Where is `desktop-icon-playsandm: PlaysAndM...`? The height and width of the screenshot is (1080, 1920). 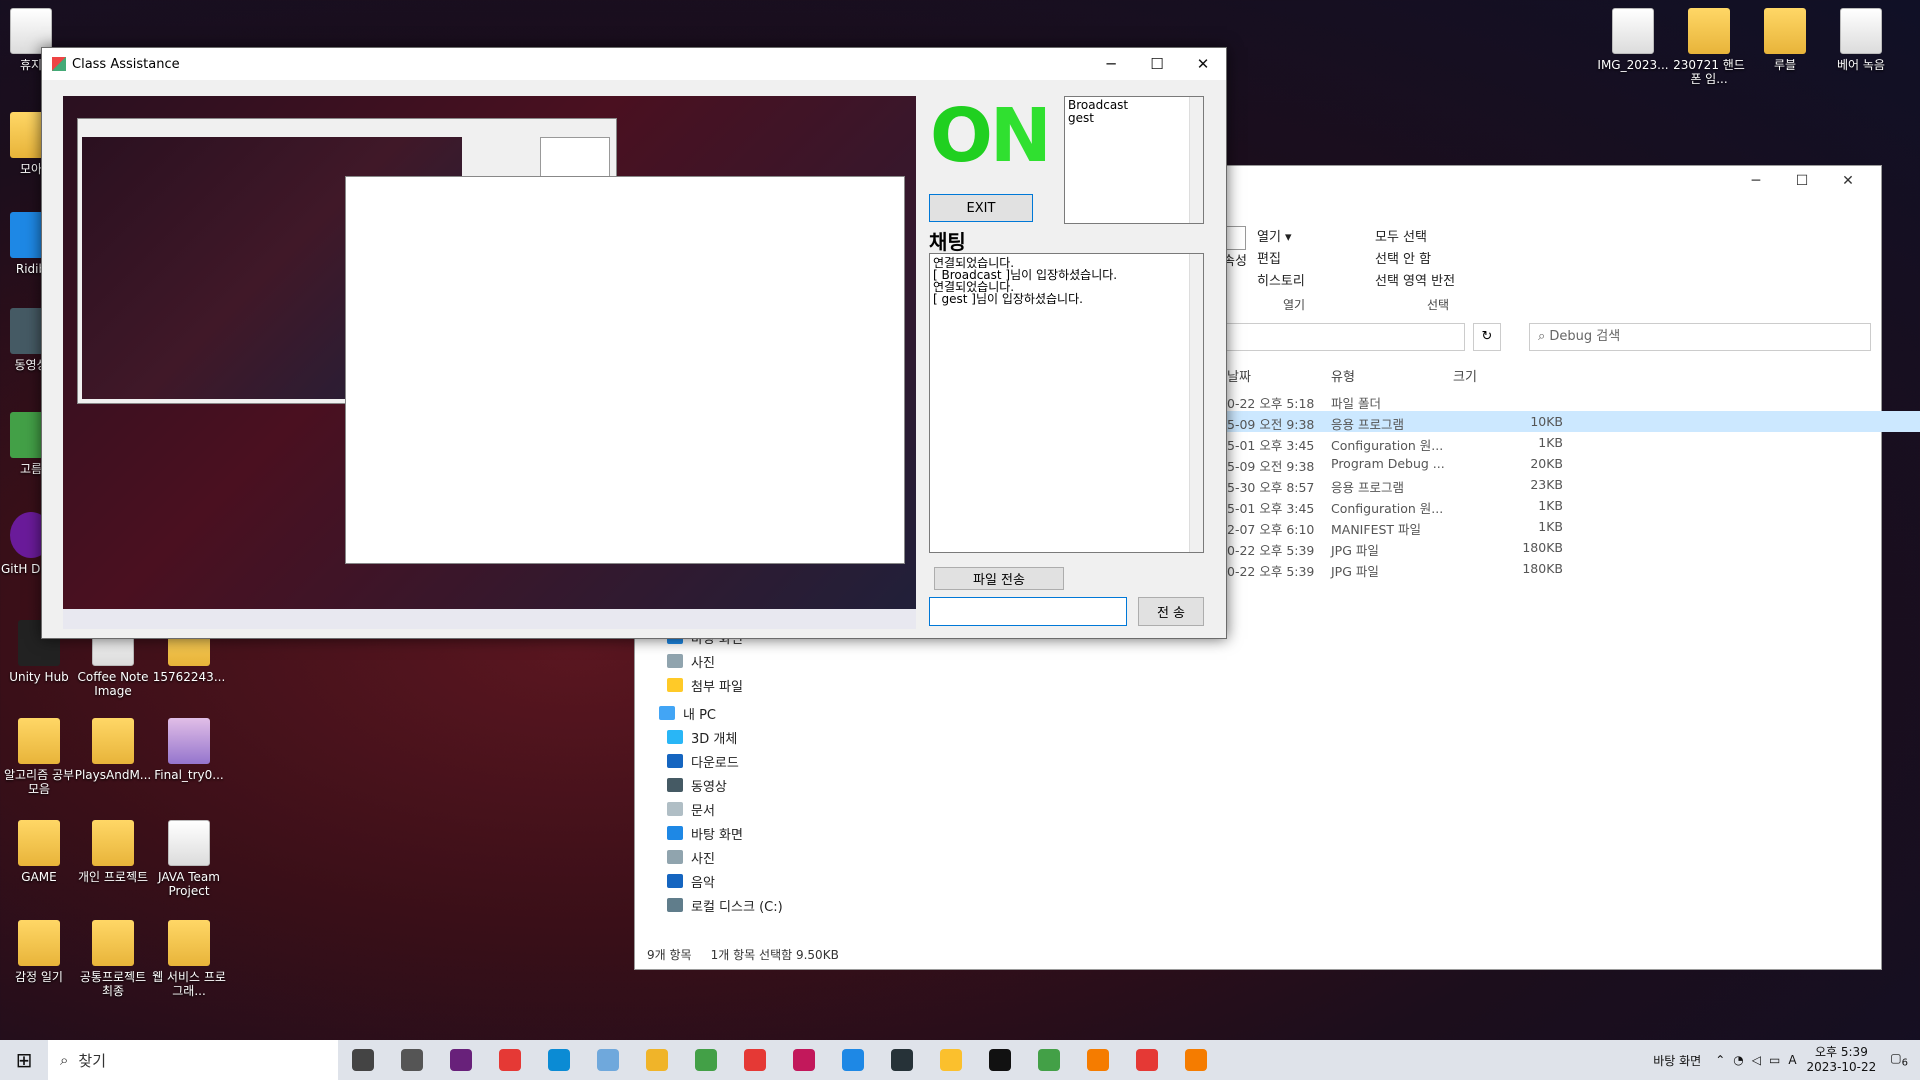 desktop-icon-playsandm: PlaysAndM... is located at coordinates (113, 750).